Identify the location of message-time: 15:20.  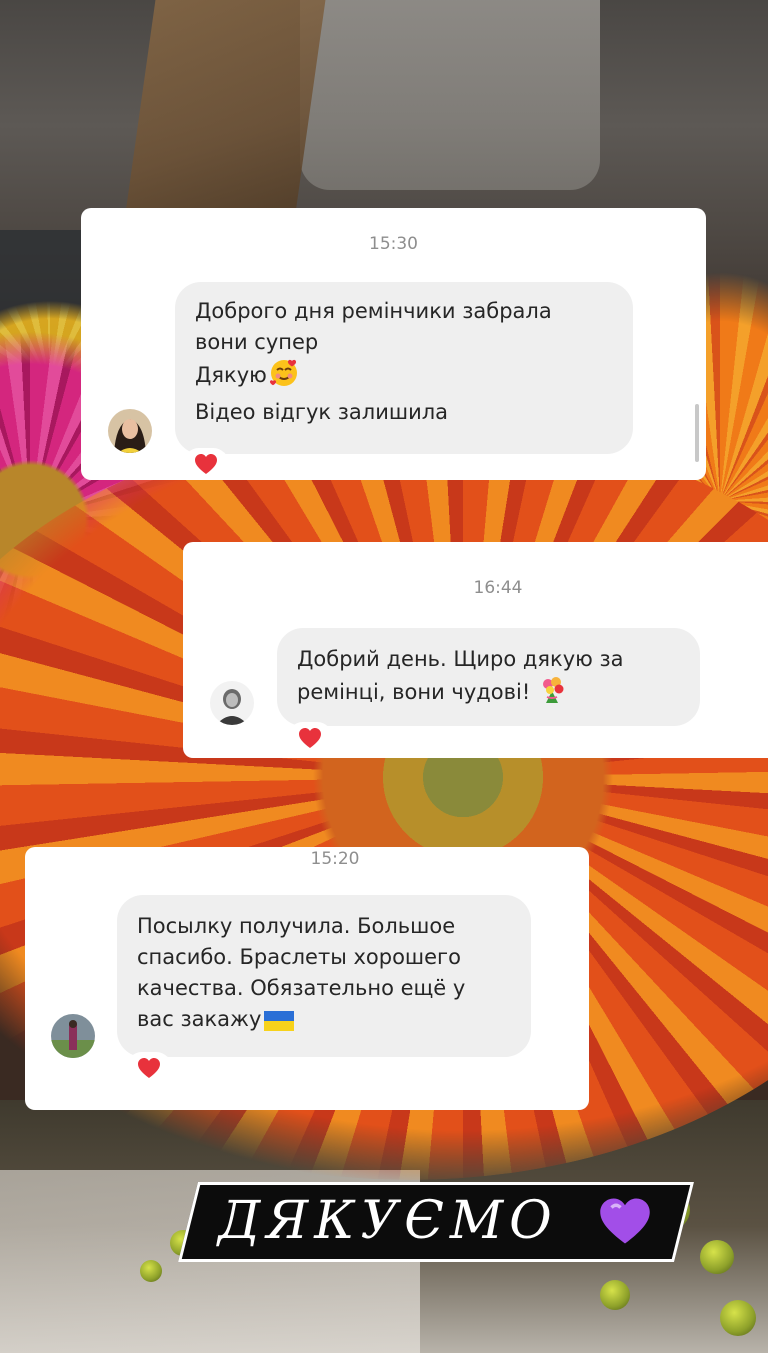
(335, 859).